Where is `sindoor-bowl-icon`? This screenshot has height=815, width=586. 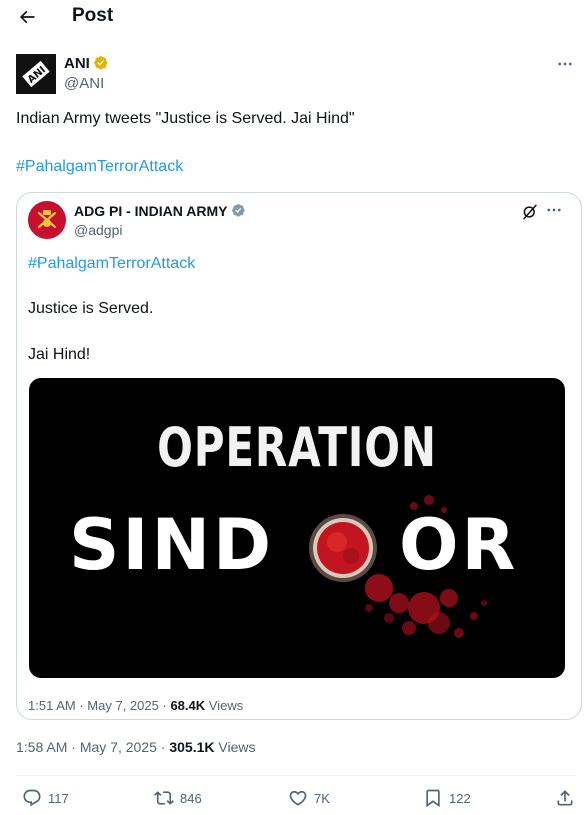
sindoor-bowl-icon is located at coordinates (343, 548).